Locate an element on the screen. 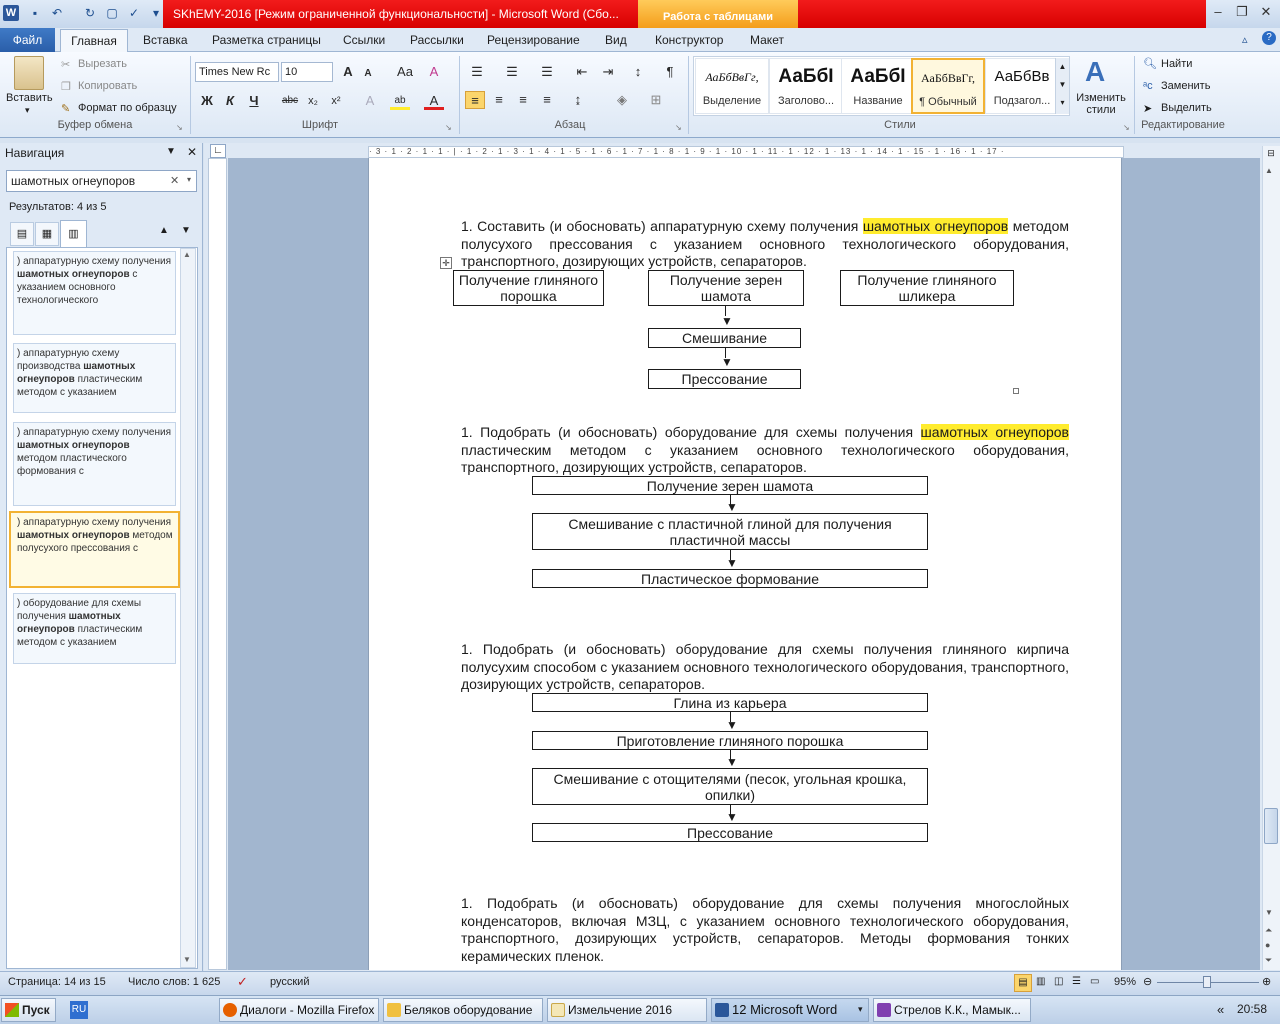 The height and width of the screenshot is (1024, 1280). paste-icon is located at coordinates (29, 73).